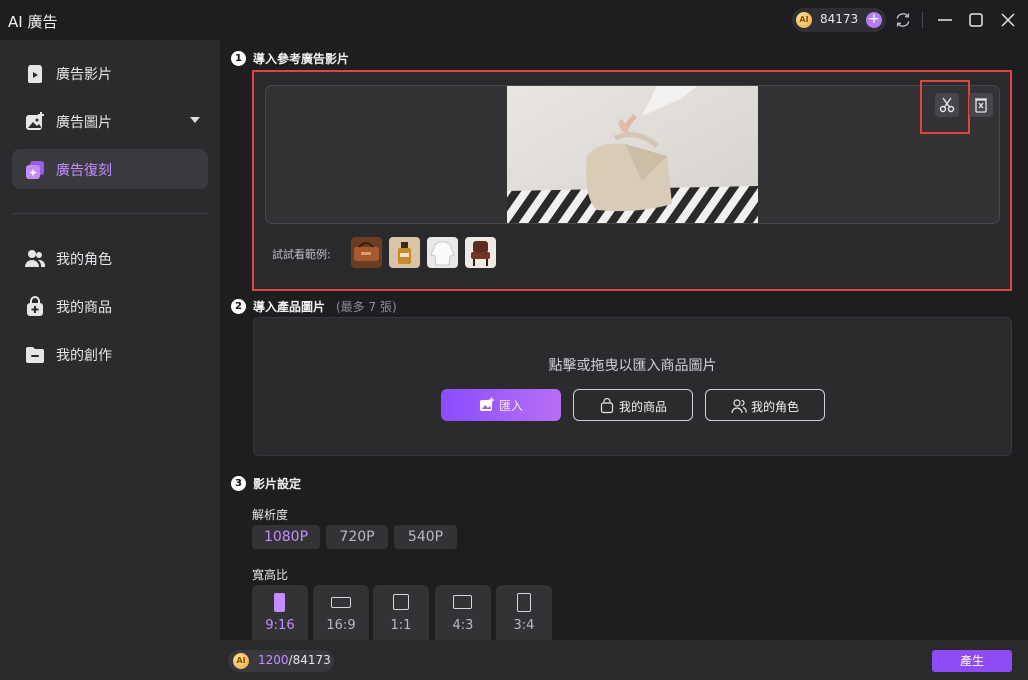 This screenshot has width=1028, height=680. Describe the element at coordinates (280, 625) in the screenshot. I see `ratio-label: 9:16` at that location.